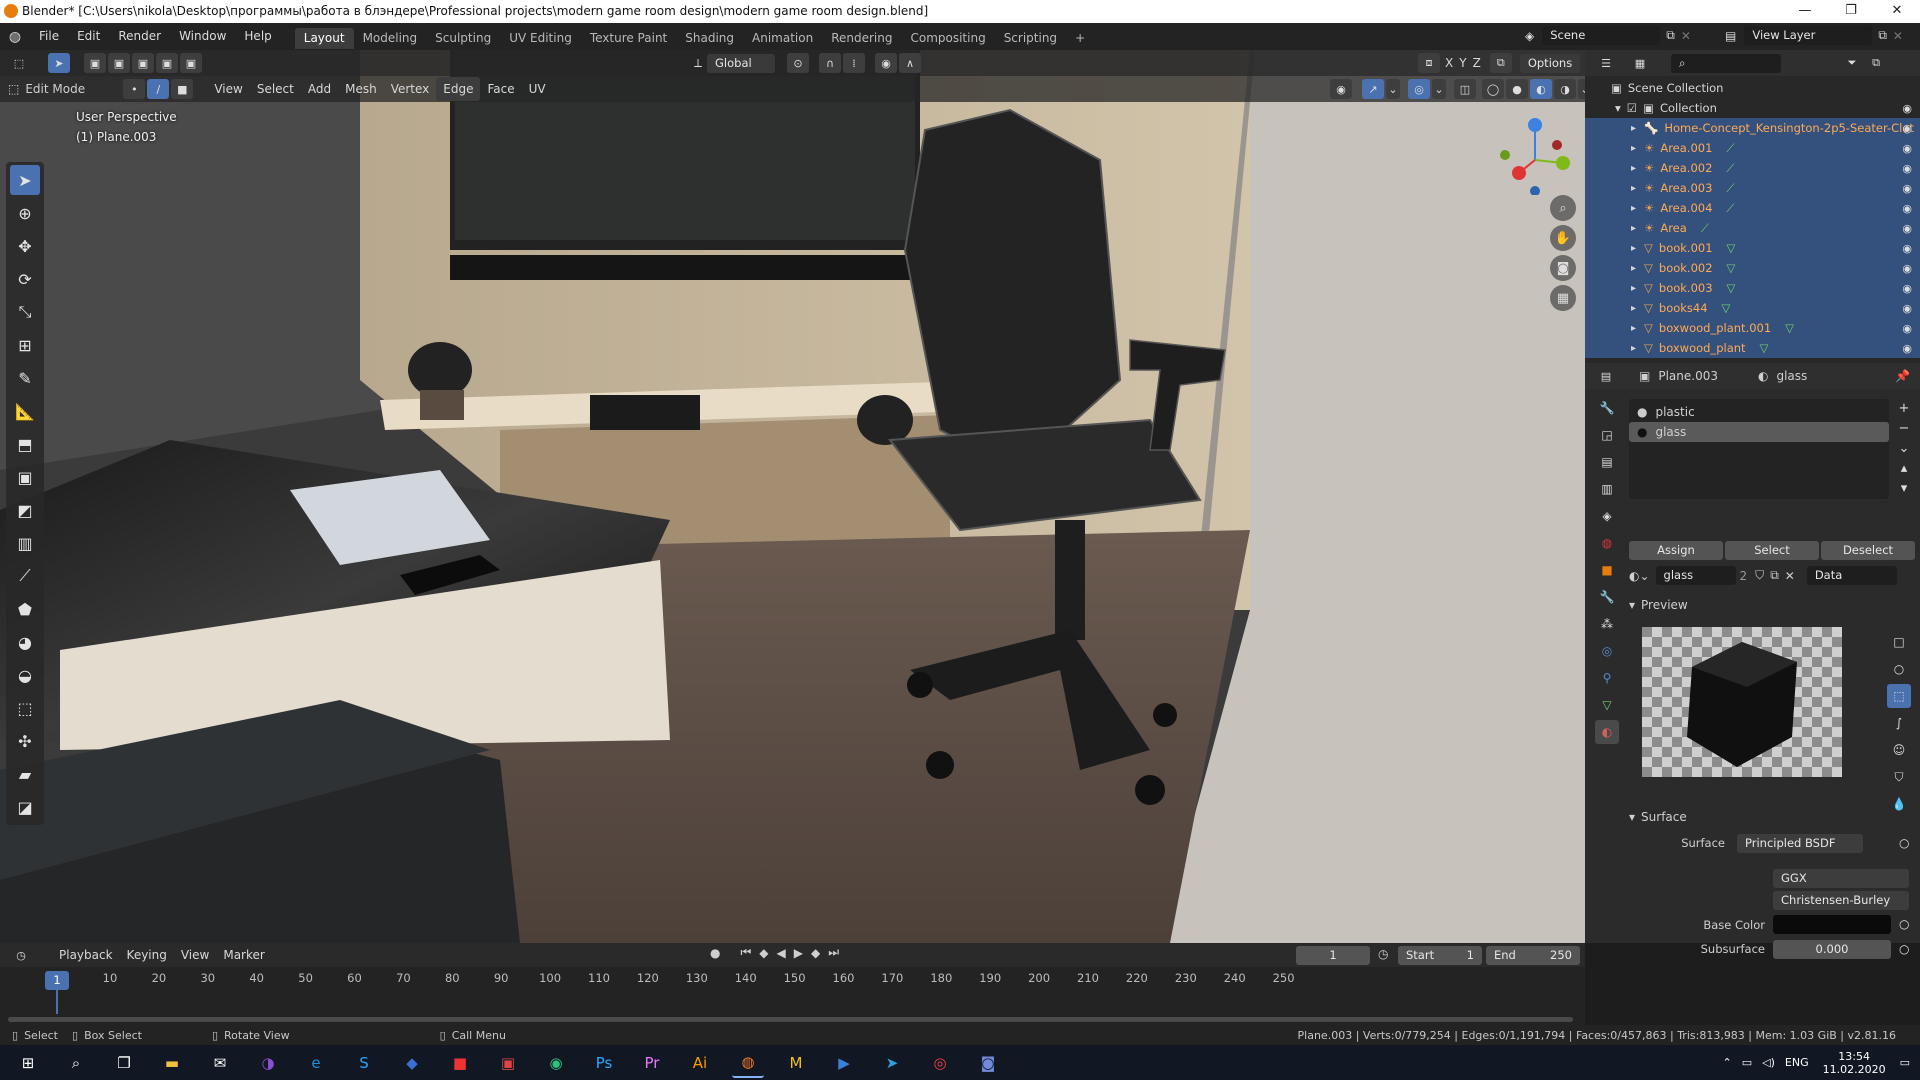 The image size is (1920, 1080). Describe the element at coordinates (1439, 89) in the screenshot. I see `overlays-dropdown-icon: ⌄` at that location.